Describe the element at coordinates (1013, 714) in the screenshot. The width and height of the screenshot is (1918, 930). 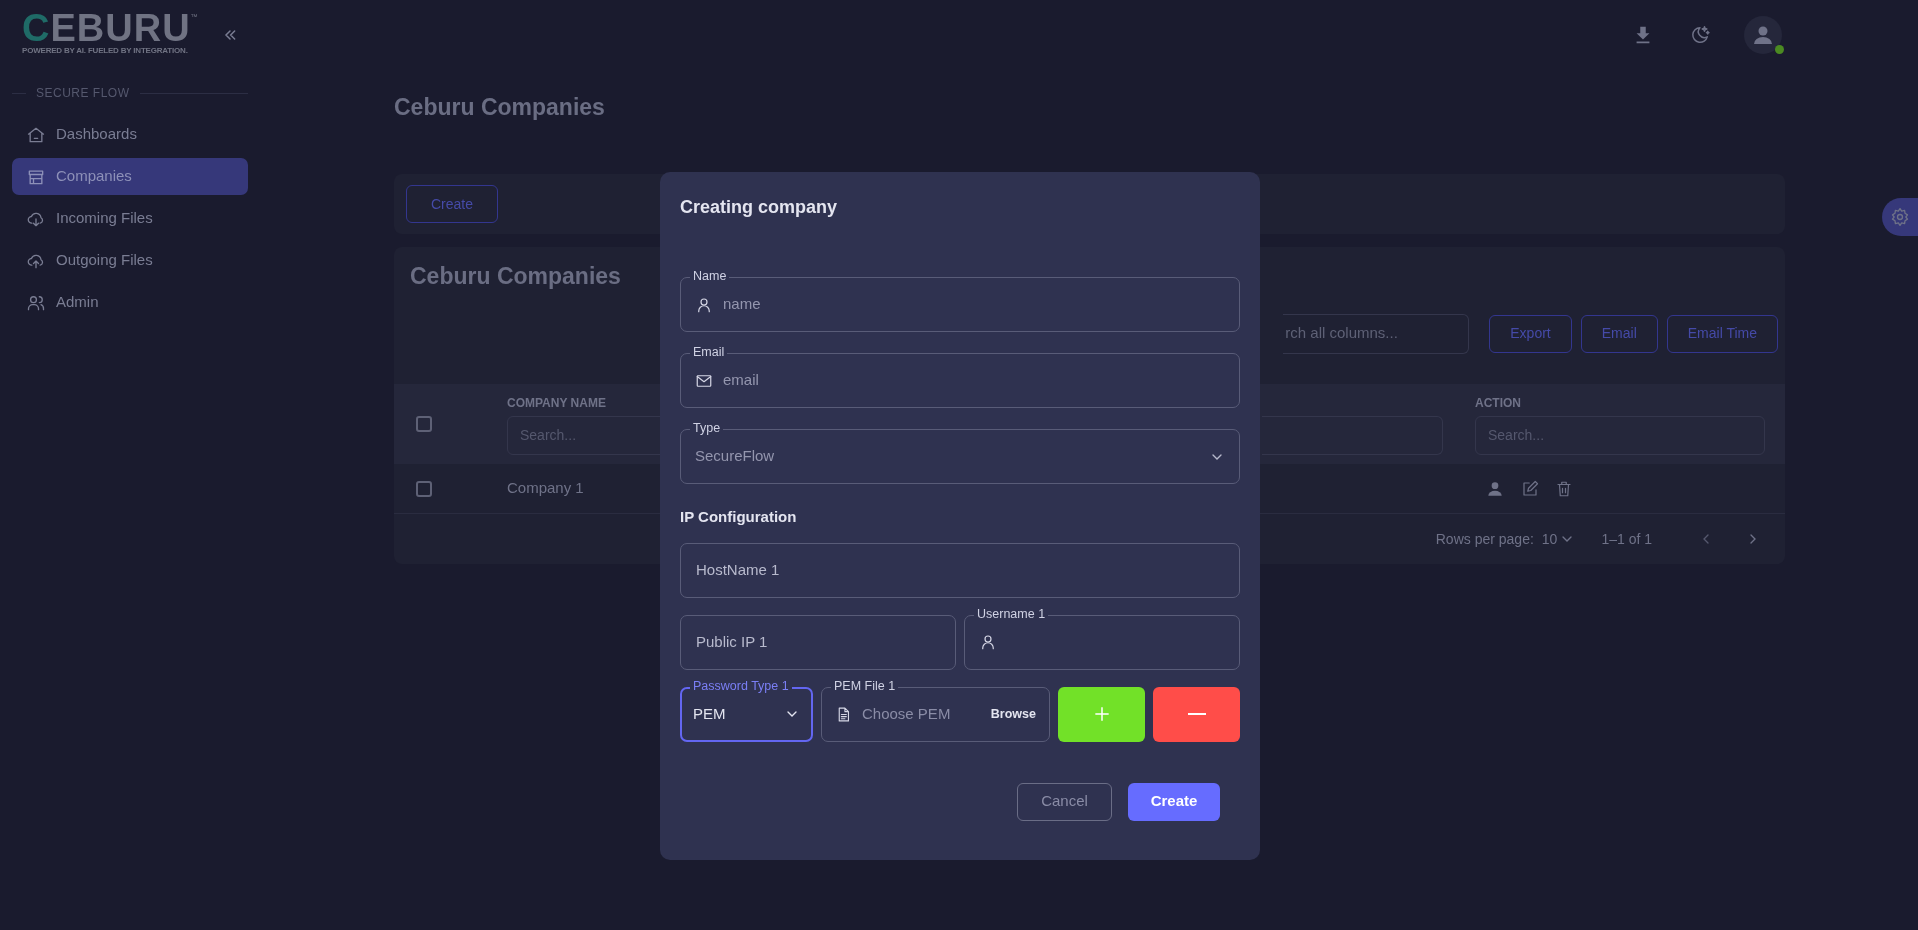
I see `browse-button: Browse` at that location.